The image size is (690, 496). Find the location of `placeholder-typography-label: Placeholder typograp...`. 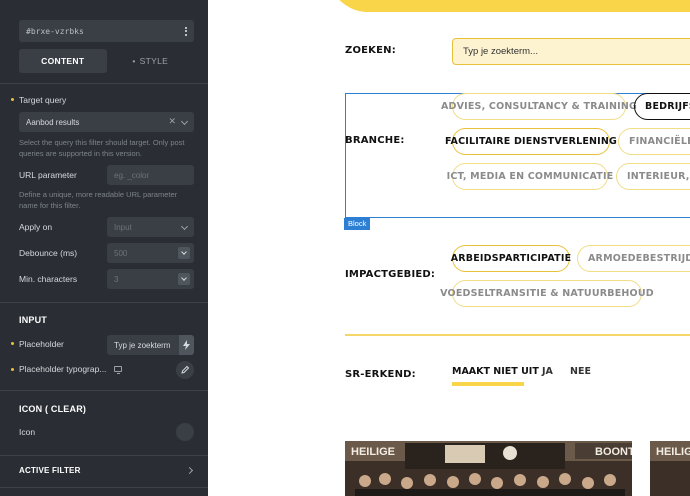

placeholder-typography-label: Placeholder typograp... is located at coordinates (63, 369).